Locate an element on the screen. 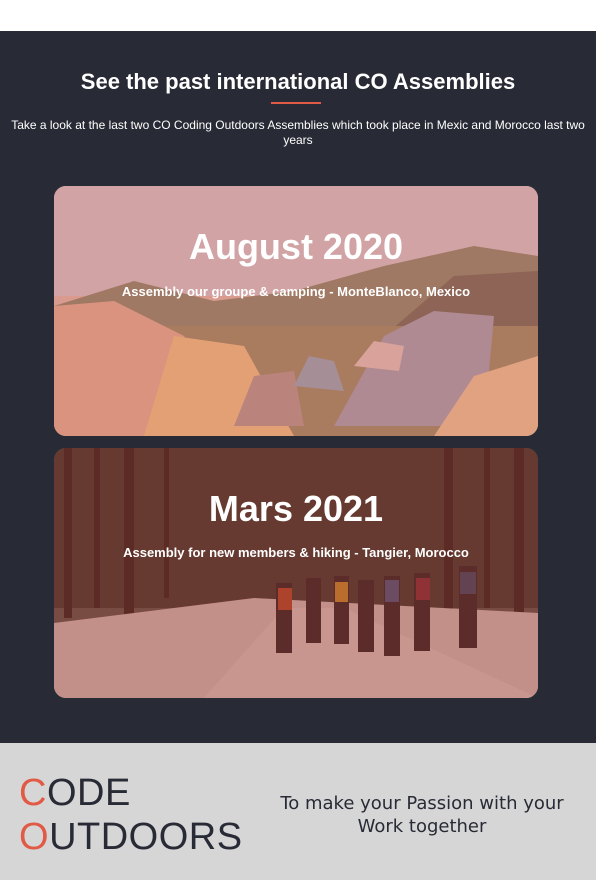 This screenshot has width=596, height=880. logo-line2-rest: UTDOORS is located at coordinates (146, 837).